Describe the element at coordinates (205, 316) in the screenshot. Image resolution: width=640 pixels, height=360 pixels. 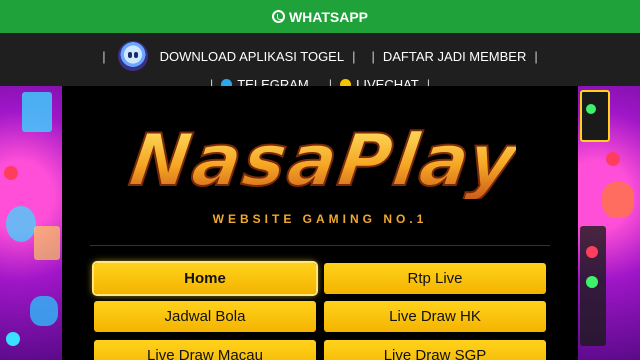
I see `menu-jadwal-bola-button: Jadwal Bola` at that location.